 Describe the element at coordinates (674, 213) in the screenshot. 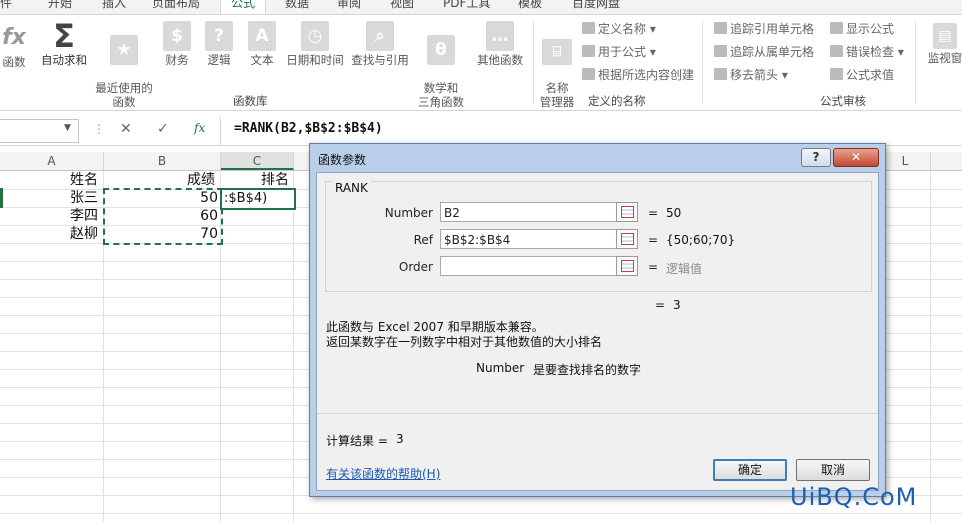

I see `arg-number-result: 50` at that location.